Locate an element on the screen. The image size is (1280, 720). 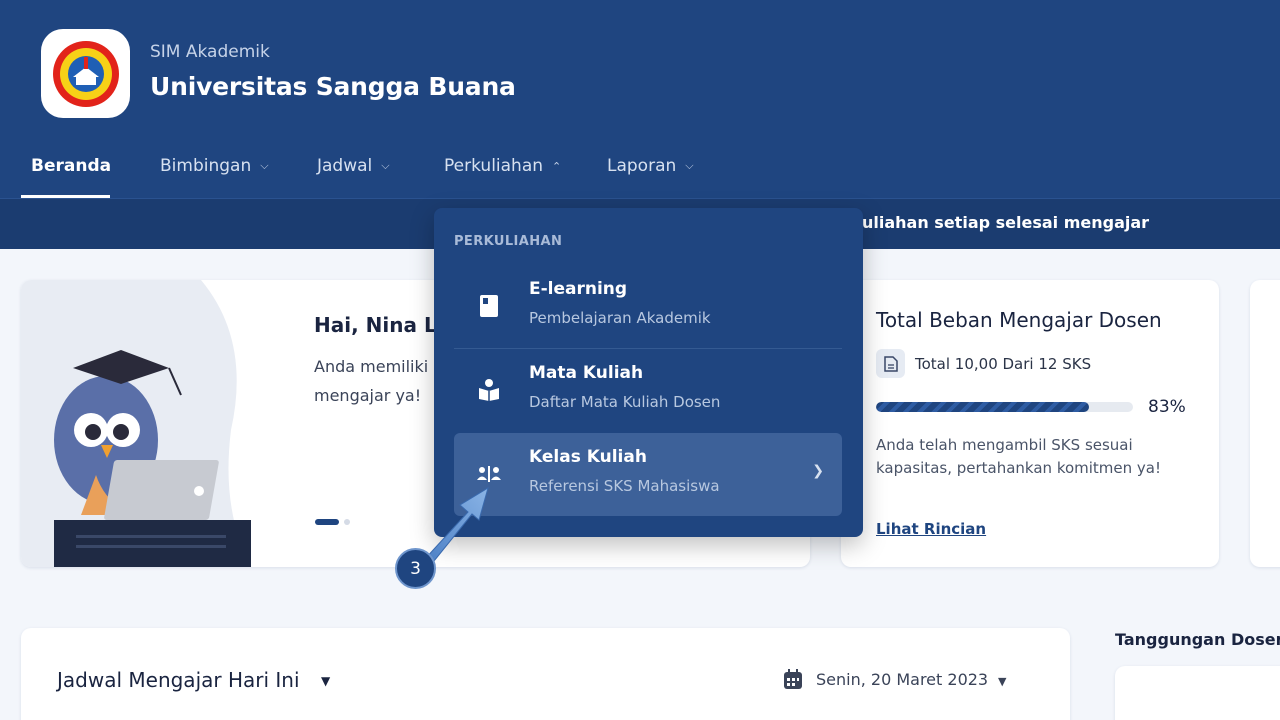
nav-perkuliahan: Perkuliahan ⌃ is located at coordinates (502, 166).